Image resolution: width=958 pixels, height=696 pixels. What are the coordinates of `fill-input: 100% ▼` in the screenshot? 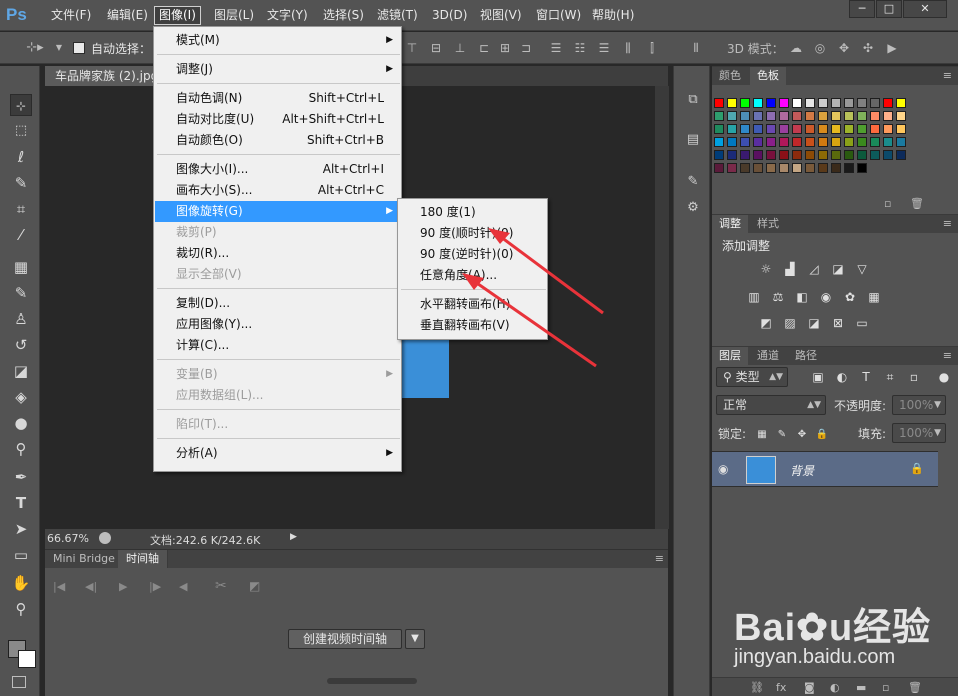 It's located at (919, 433).